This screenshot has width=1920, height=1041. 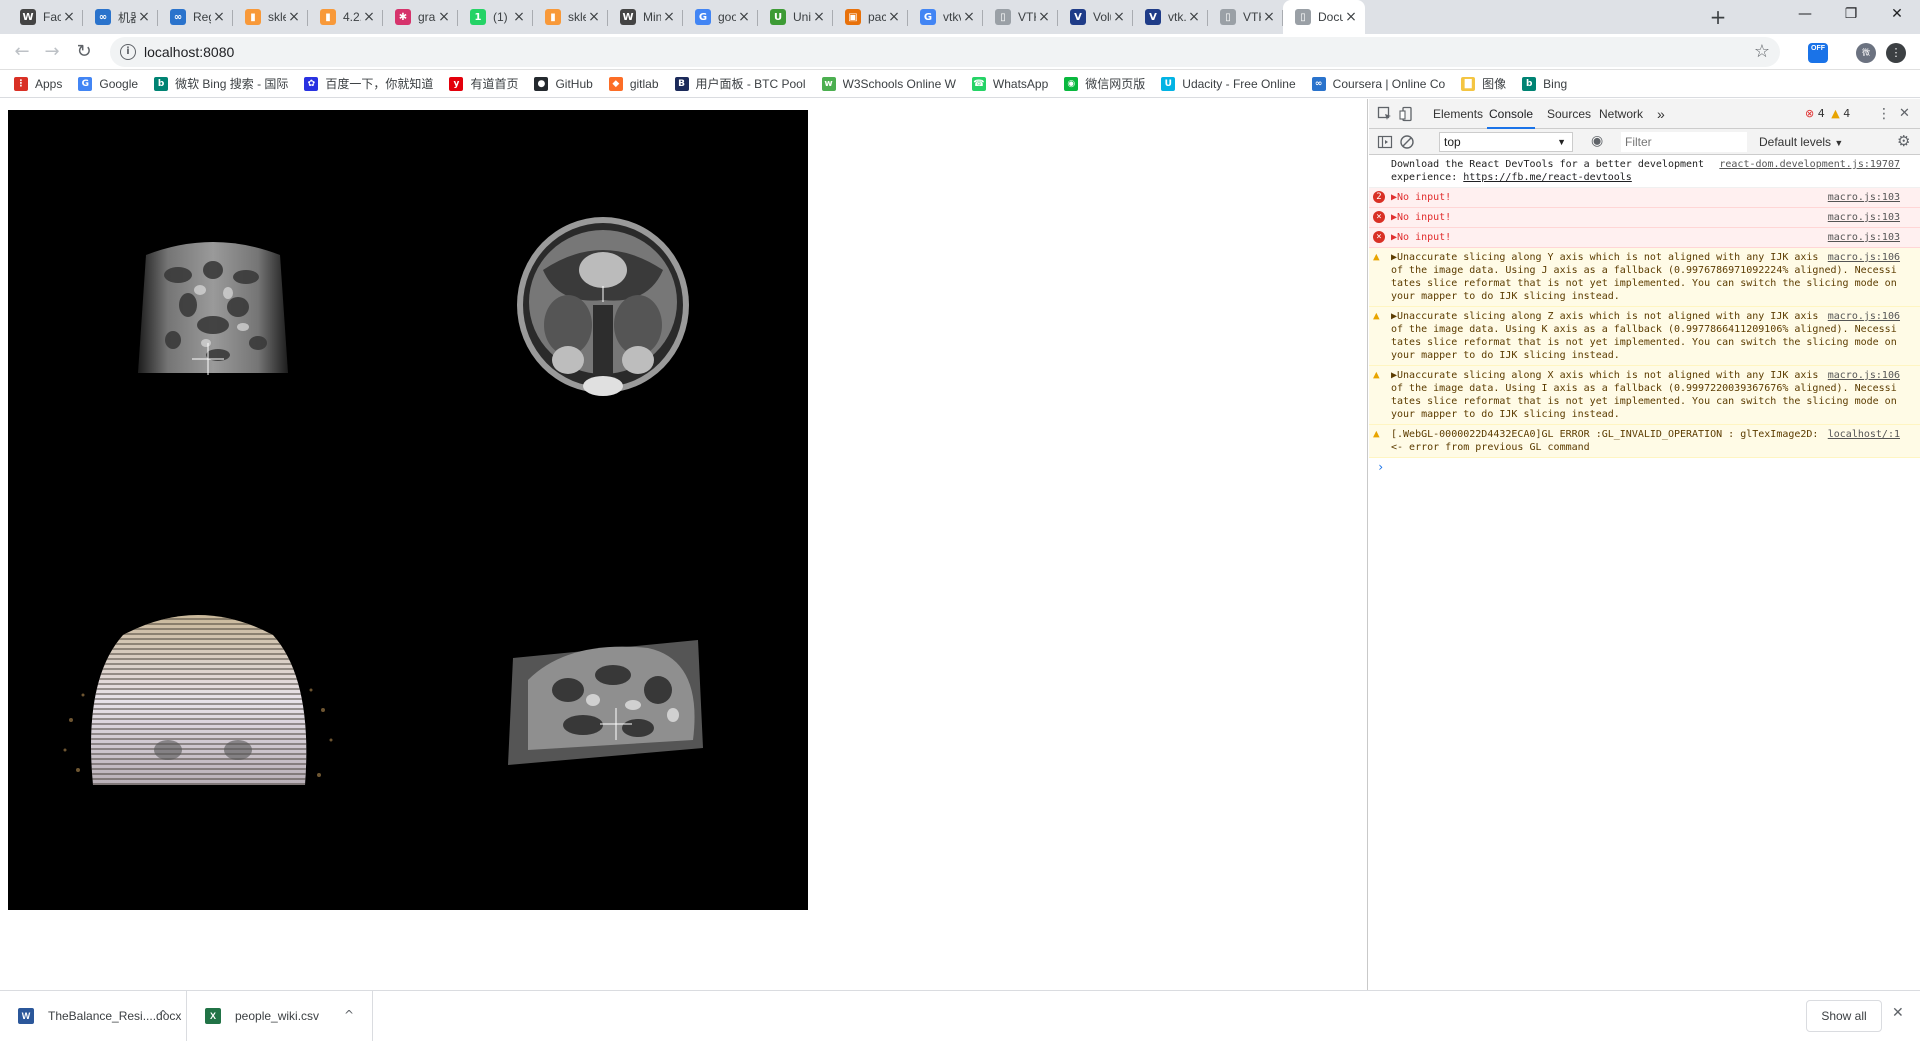 What do you see at coordinates (945, 17) in the screenshot?
I see `browser-tab: Gvtkvolume×` at bounding box center [945, 17].